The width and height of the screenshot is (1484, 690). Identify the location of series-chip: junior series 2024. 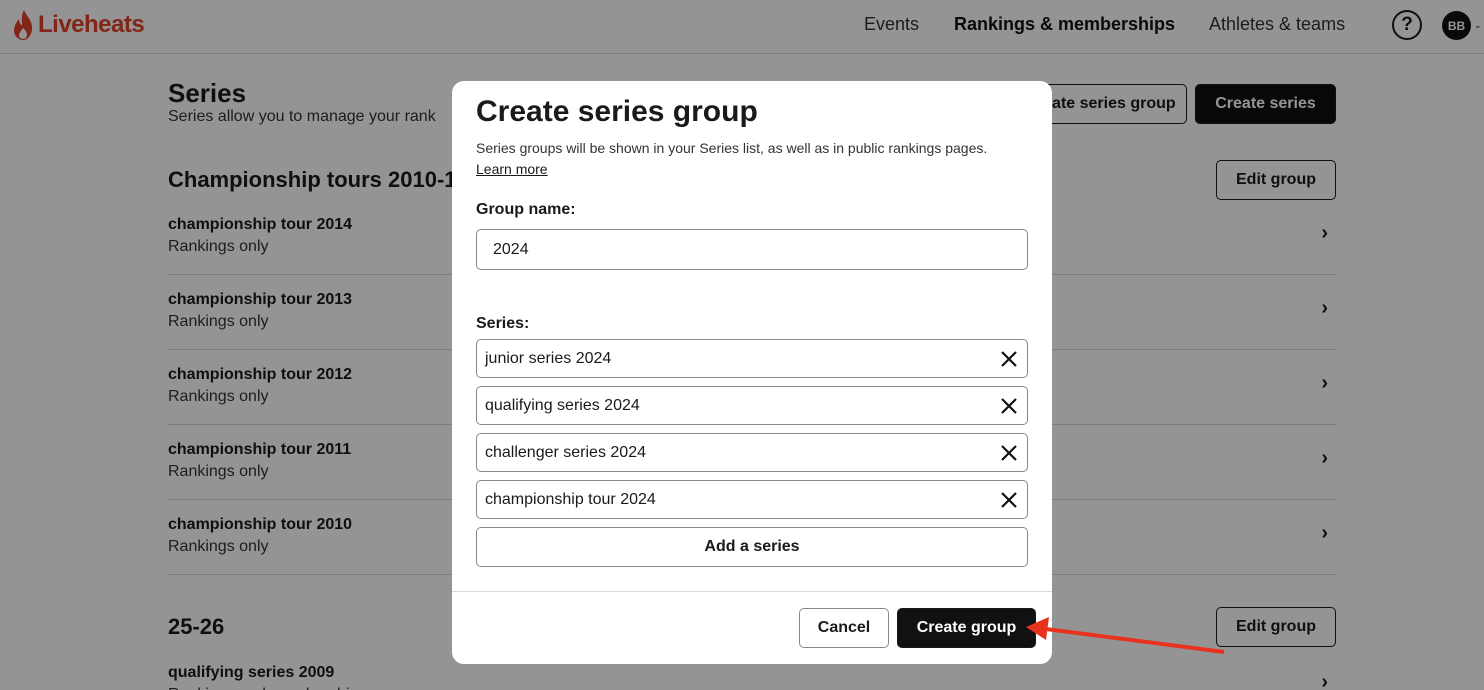
(752, 358).